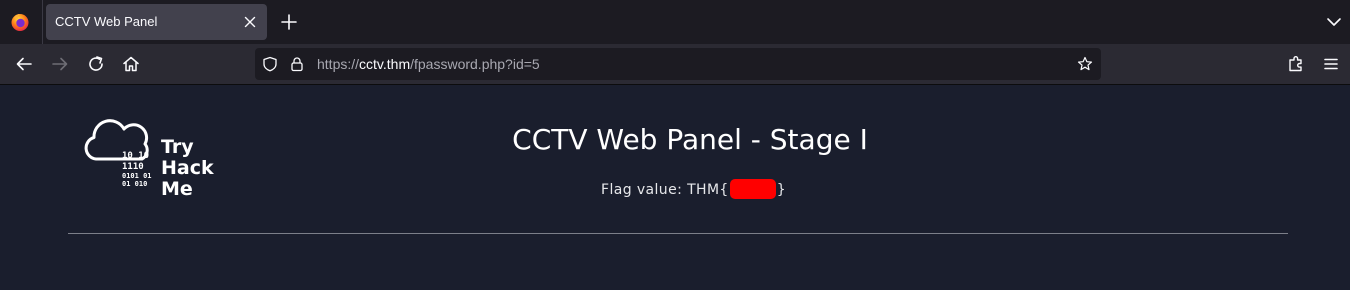 This screenshot has width=1350, height=290. I want to click on logo-word: Hack, so click(187, 168).